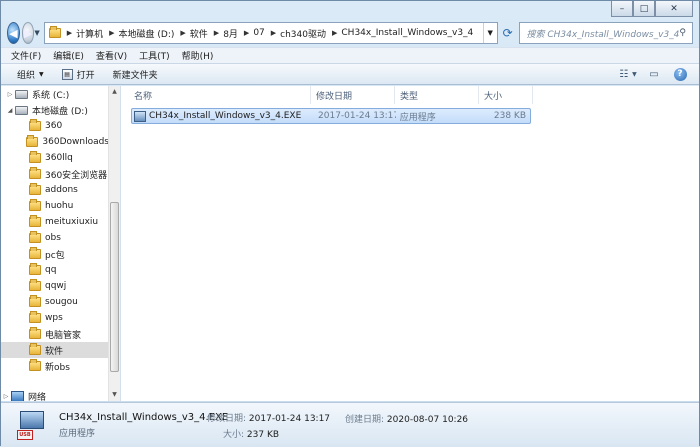 This screenshot has height=447, width=700. What do you see at coordinates (55, 174) in the screenshot?
I see `sidebar-item: 360安全浏览器` at bounding box center [55, 174].